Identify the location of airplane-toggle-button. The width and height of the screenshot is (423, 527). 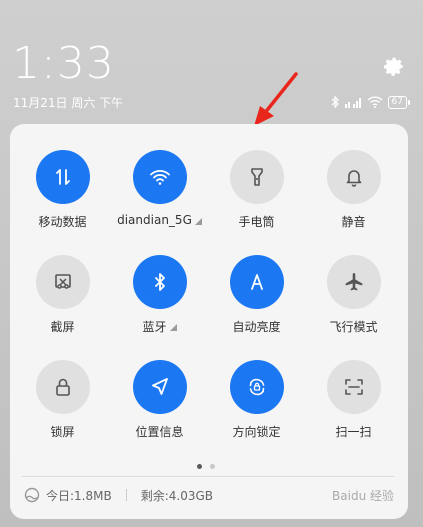
(353, 282).